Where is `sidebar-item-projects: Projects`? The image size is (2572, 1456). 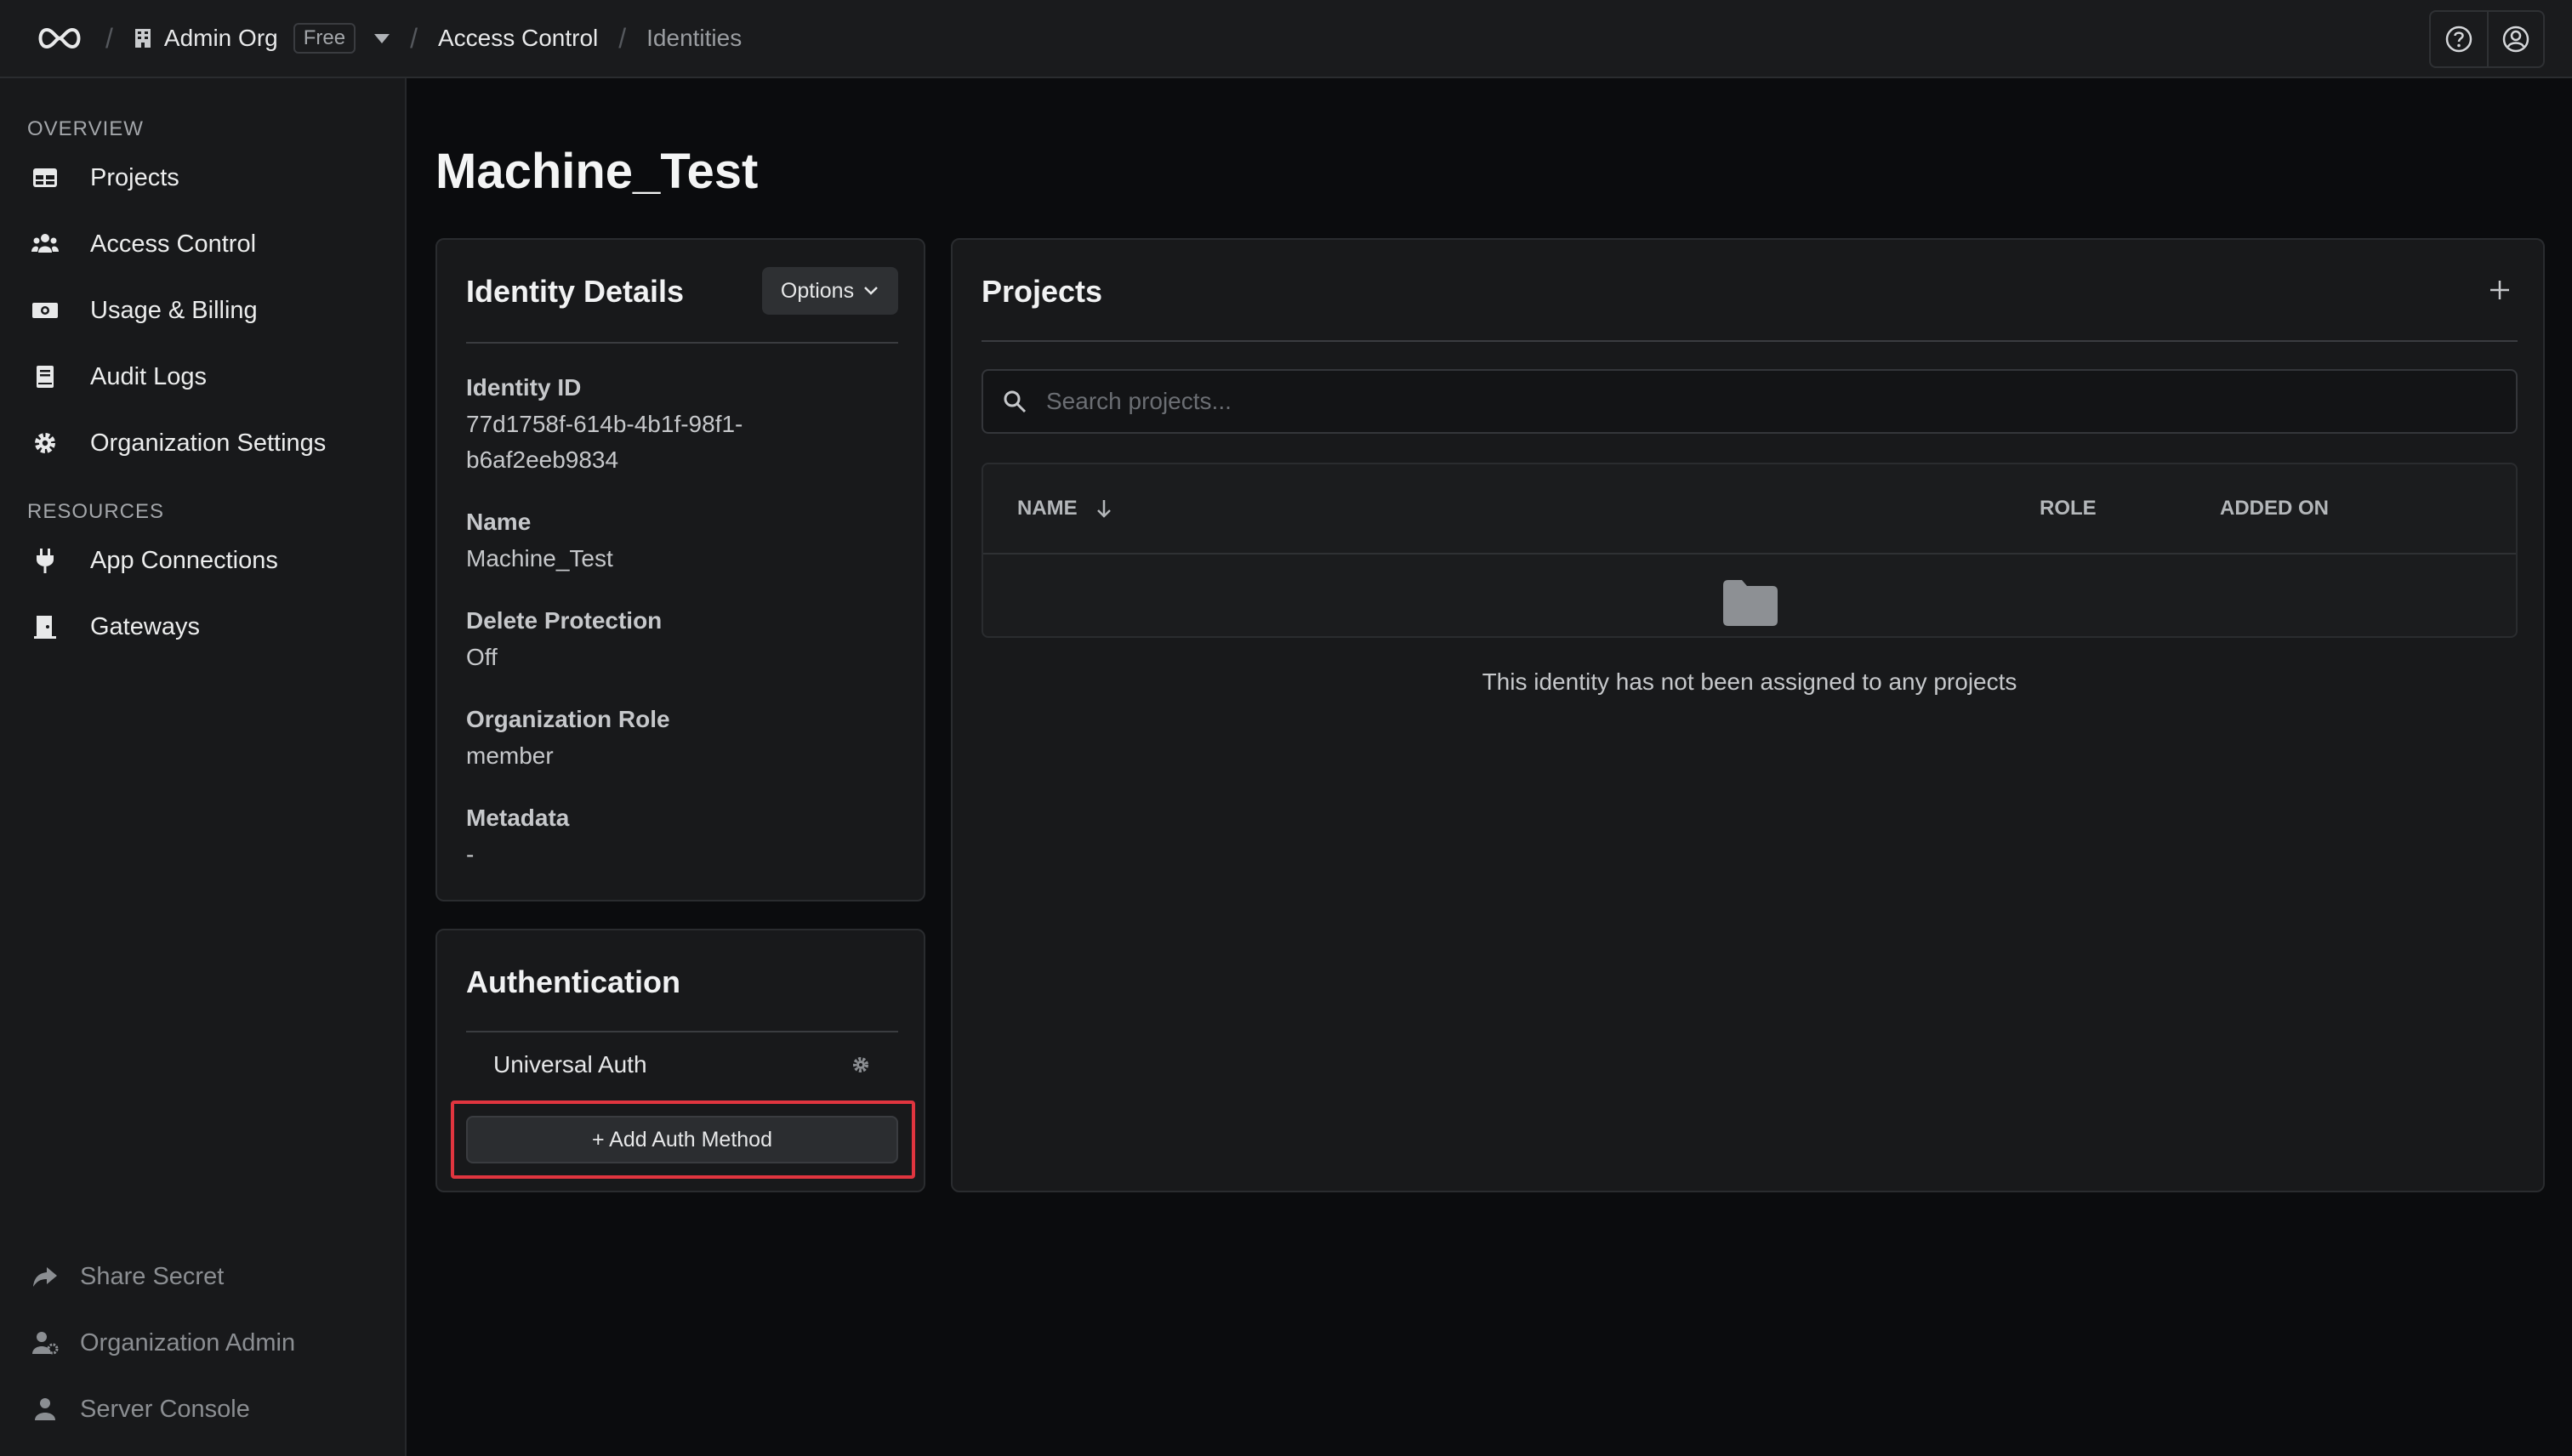 sidebar-item-projects: Projects is located at coordinates (105, 177).